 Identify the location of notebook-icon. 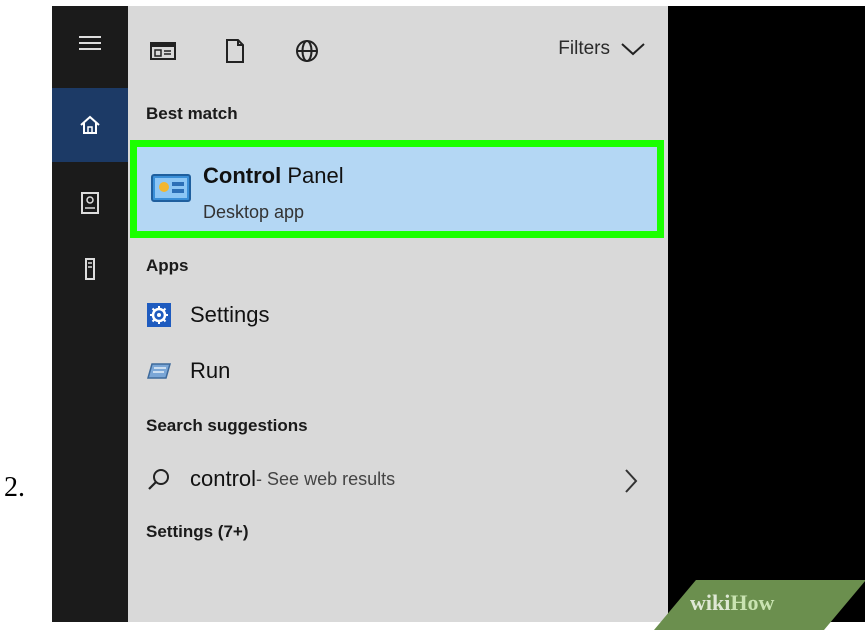
(90, 203).